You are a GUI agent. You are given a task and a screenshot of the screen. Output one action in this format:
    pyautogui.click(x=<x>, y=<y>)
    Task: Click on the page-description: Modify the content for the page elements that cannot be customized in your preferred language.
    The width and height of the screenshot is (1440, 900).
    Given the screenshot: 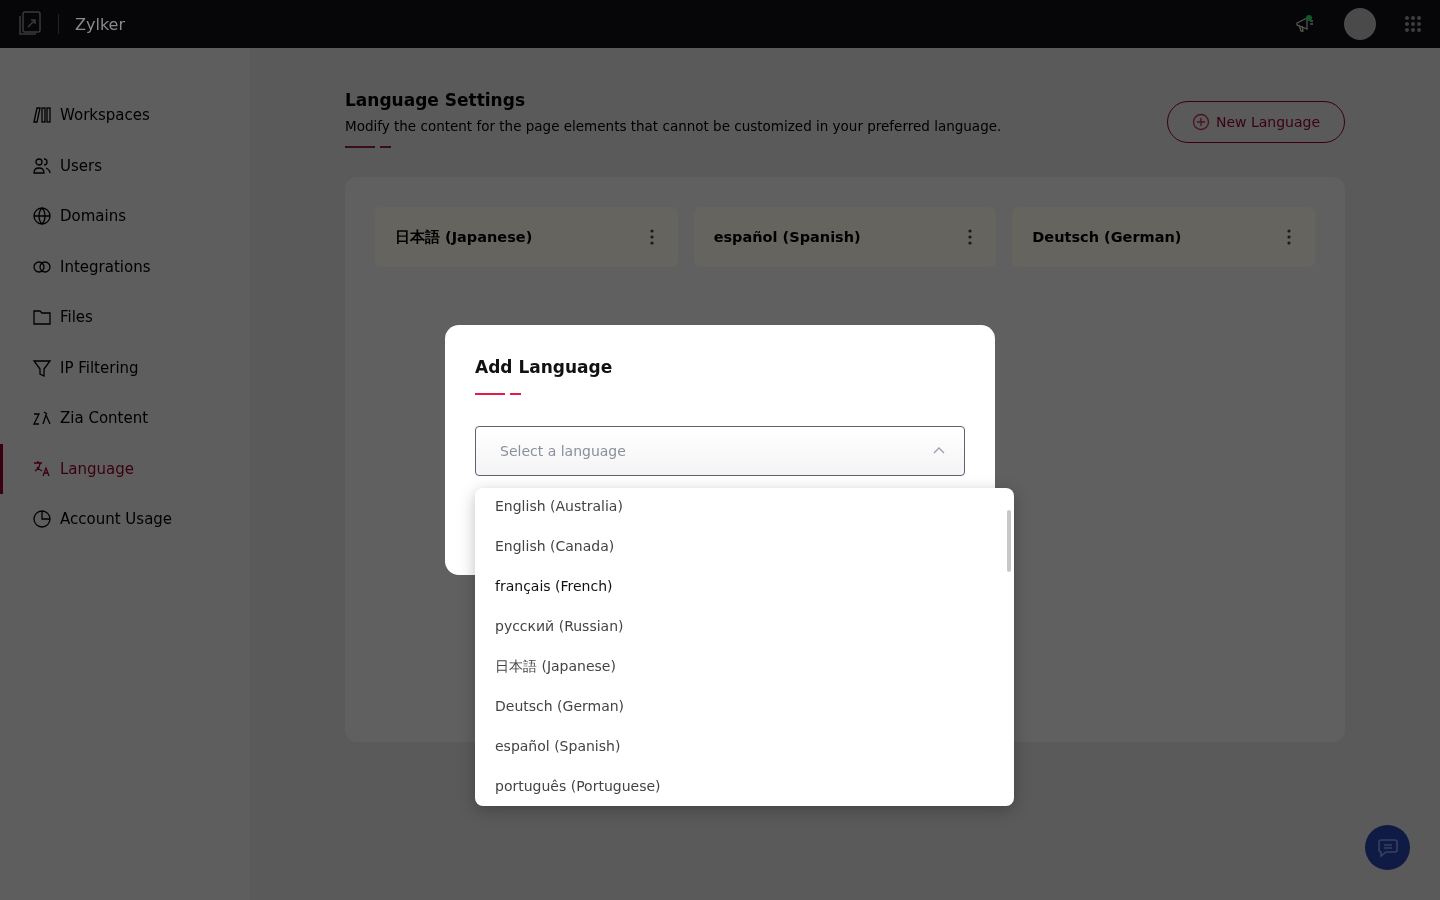 What is the action you would take?
    pyautogui.click(x=673, y=126)
    